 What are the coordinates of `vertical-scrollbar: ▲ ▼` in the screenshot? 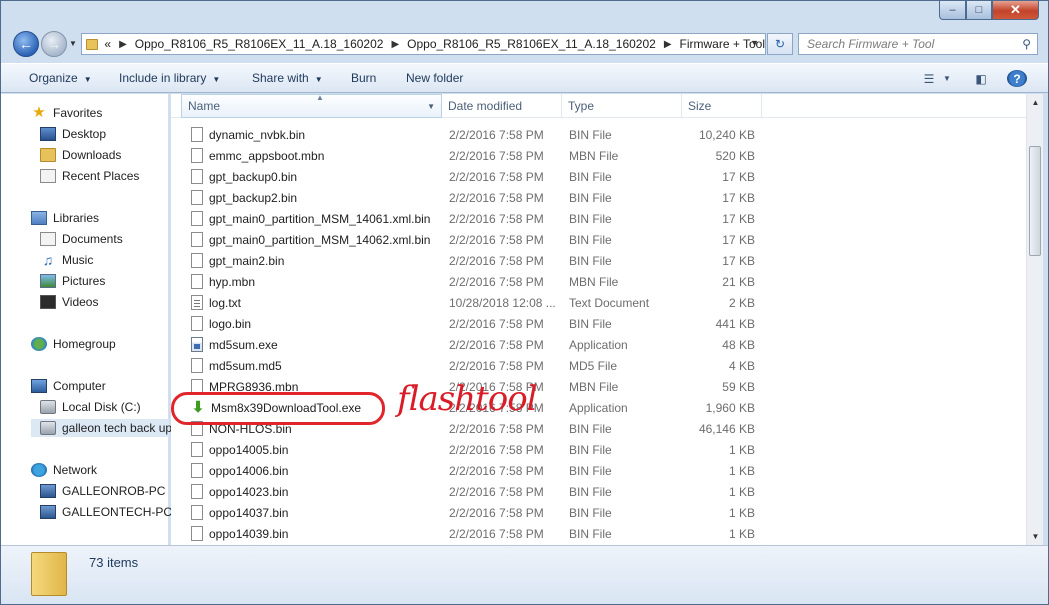 It's located at (1034, 319).